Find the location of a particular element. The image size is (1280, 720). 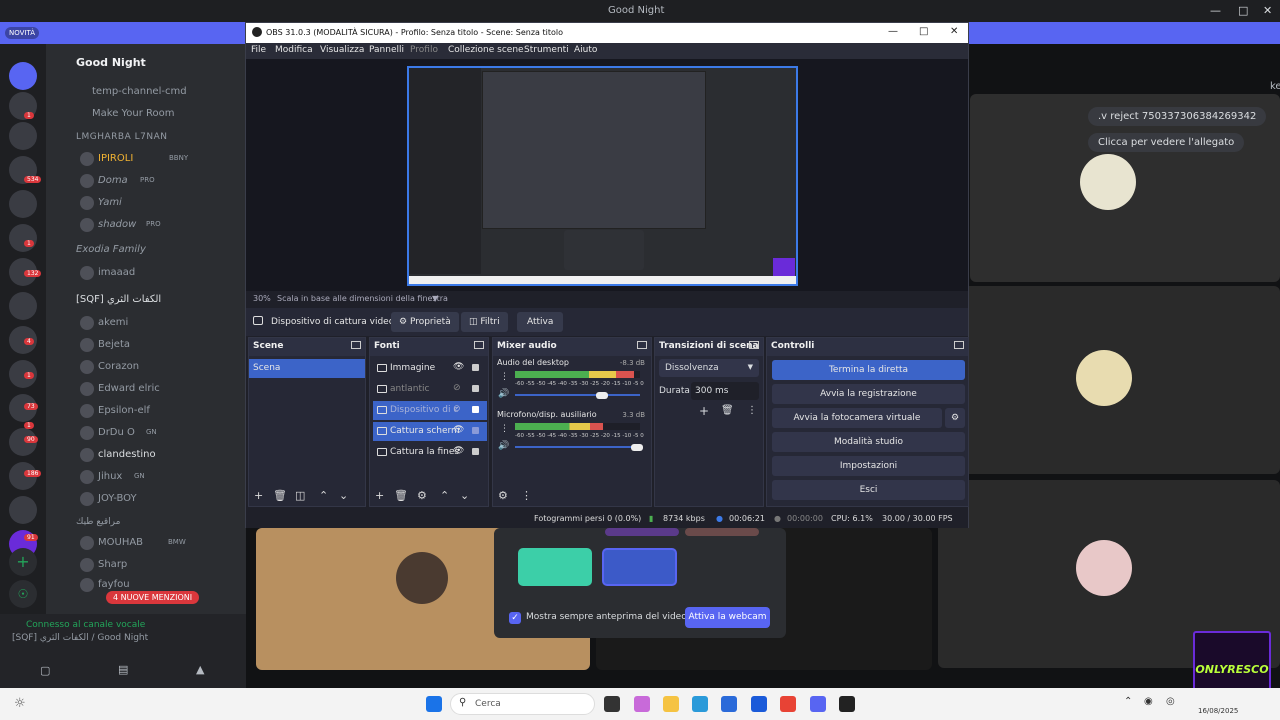

member-name: IPIROLI is located at coordinates (115, 158).